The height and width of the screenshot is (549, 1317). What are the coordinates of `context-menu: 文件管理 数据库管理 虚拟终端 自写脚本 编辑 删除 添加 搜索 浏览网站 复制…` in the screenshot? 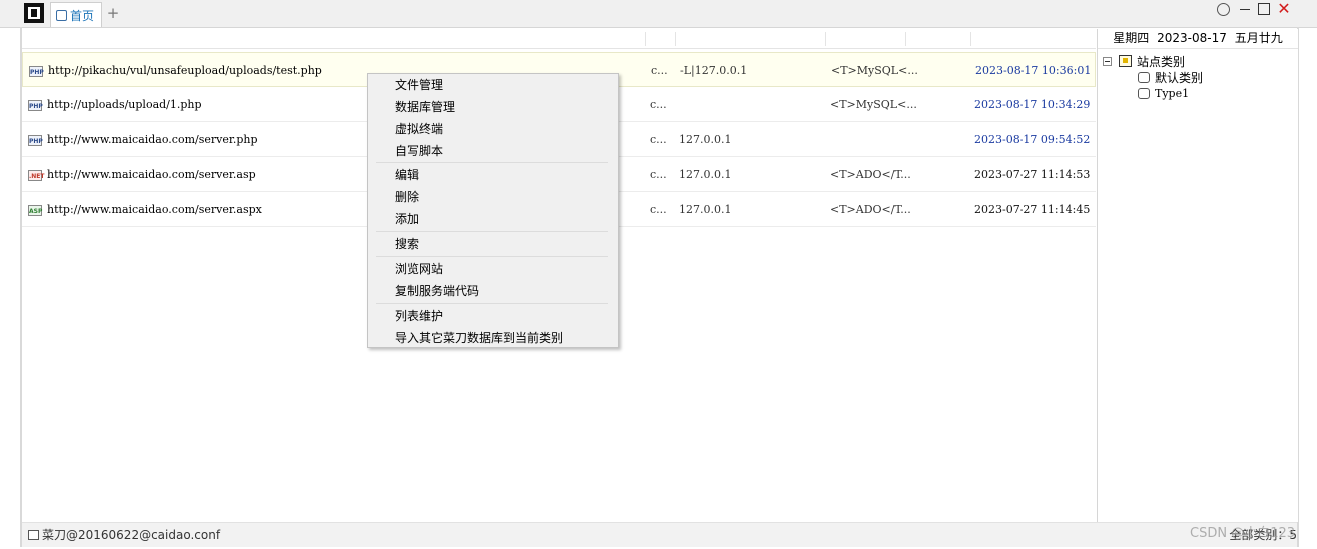 It's located at (493, 210).